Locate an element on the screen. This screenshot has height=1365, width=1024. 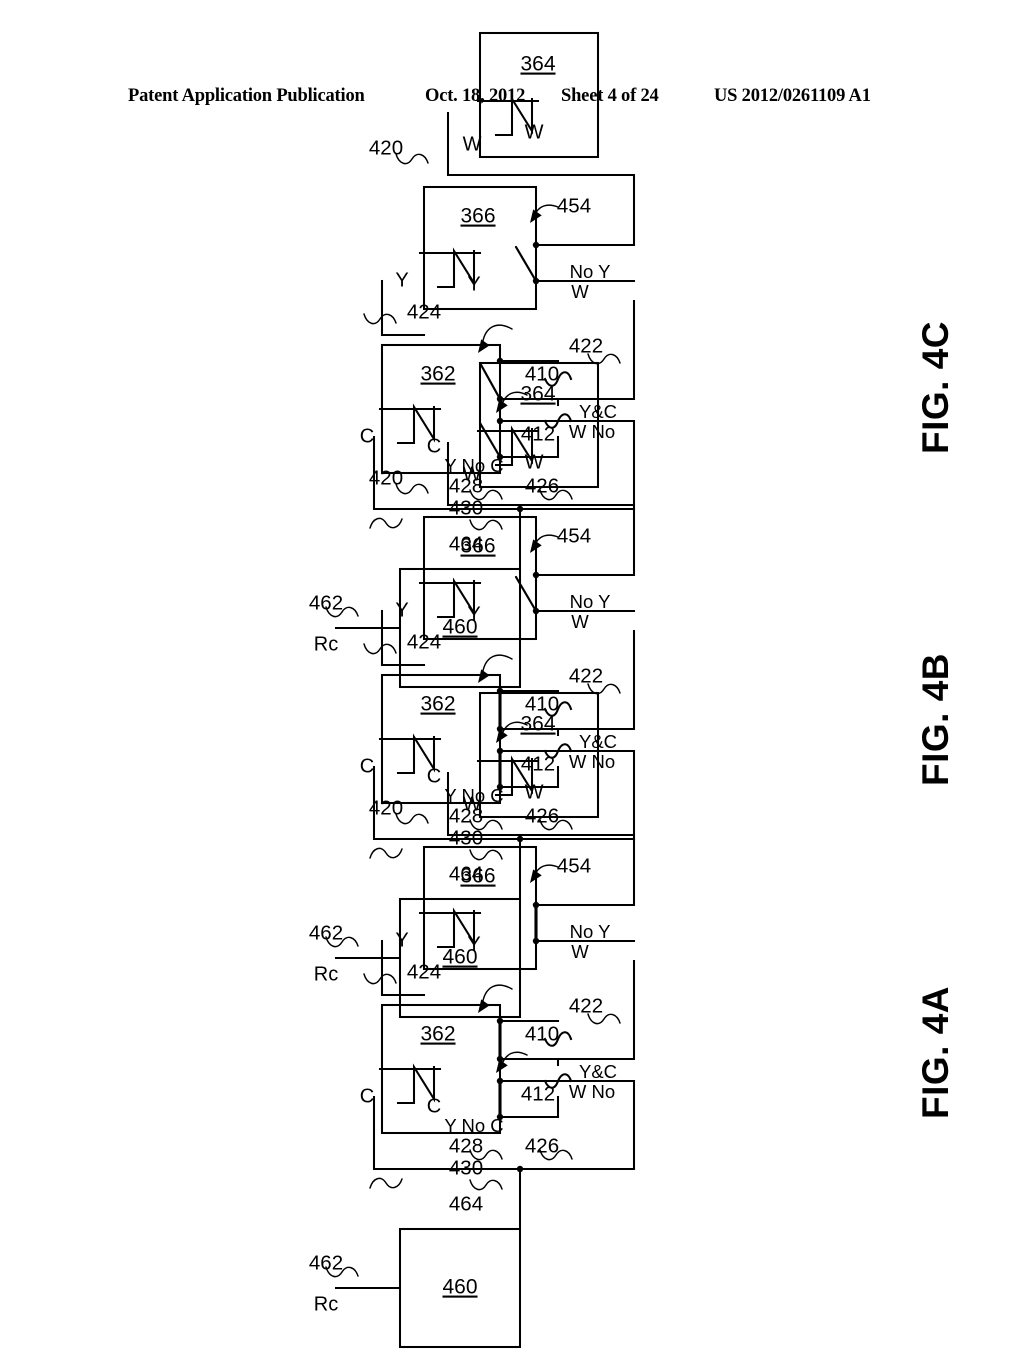
reference-462: 462 is located at coordinates (326, 1262).